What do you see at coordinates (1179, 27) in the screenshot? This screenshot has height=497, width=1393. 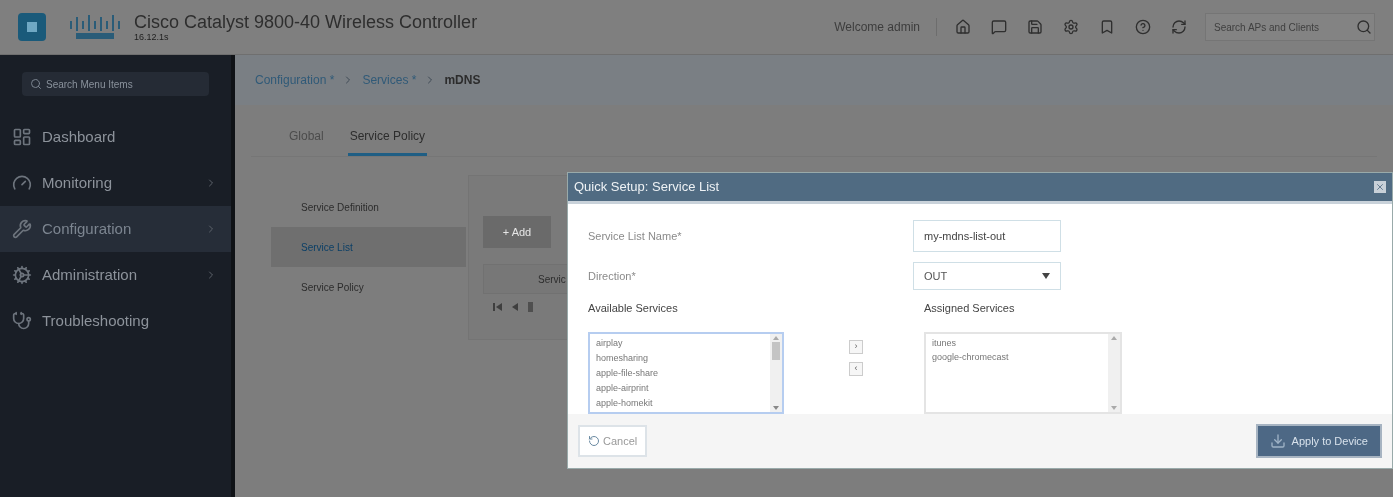 I see `refresh-icon` at bounding box center [1179, 27].